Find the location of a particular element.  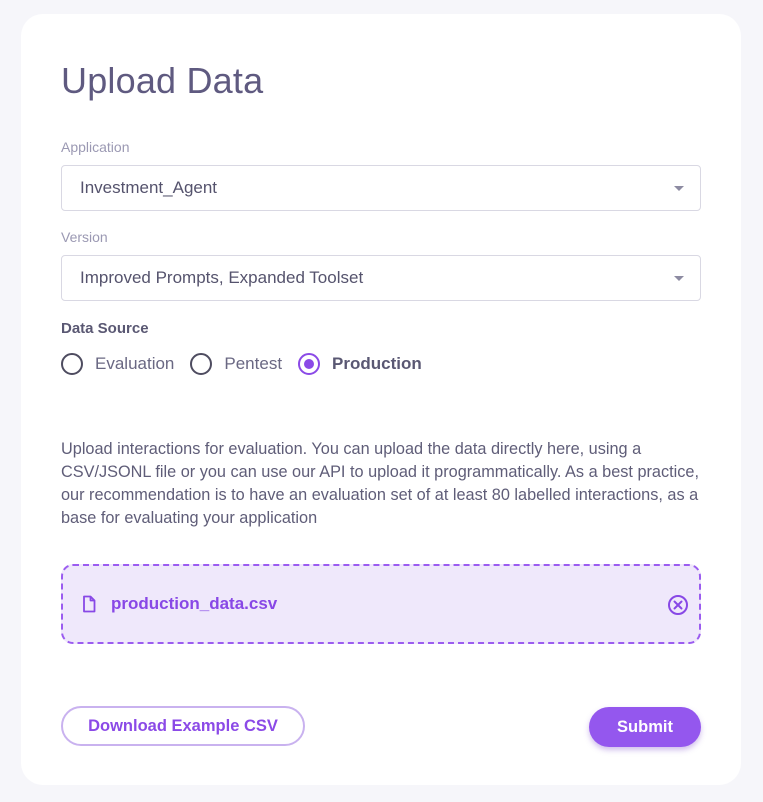

page-title: Upload Data is located at coordinates (162, 80).